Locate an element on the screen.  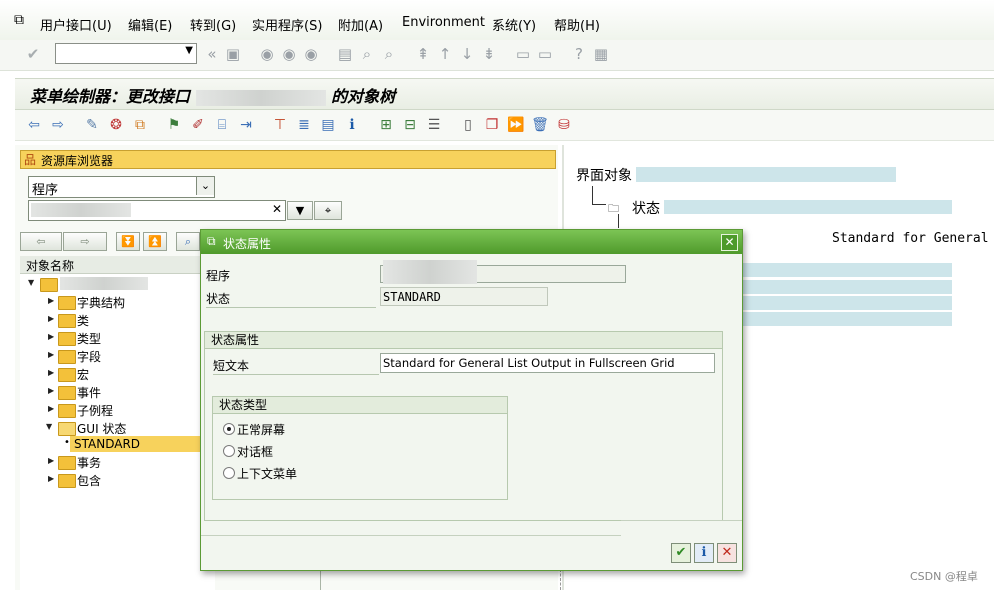
cancel-button: ✕ is located at coordinates (727, 553).